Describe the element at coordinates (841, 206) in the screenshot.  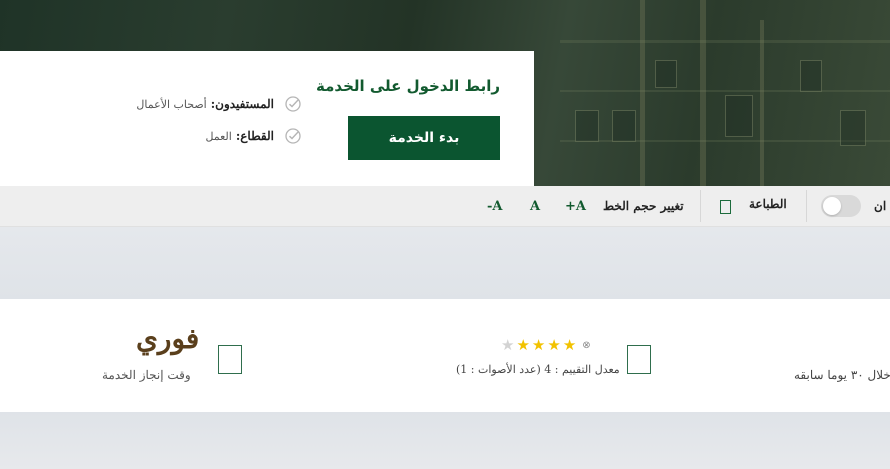
I see `contrast-toggle` at that location.